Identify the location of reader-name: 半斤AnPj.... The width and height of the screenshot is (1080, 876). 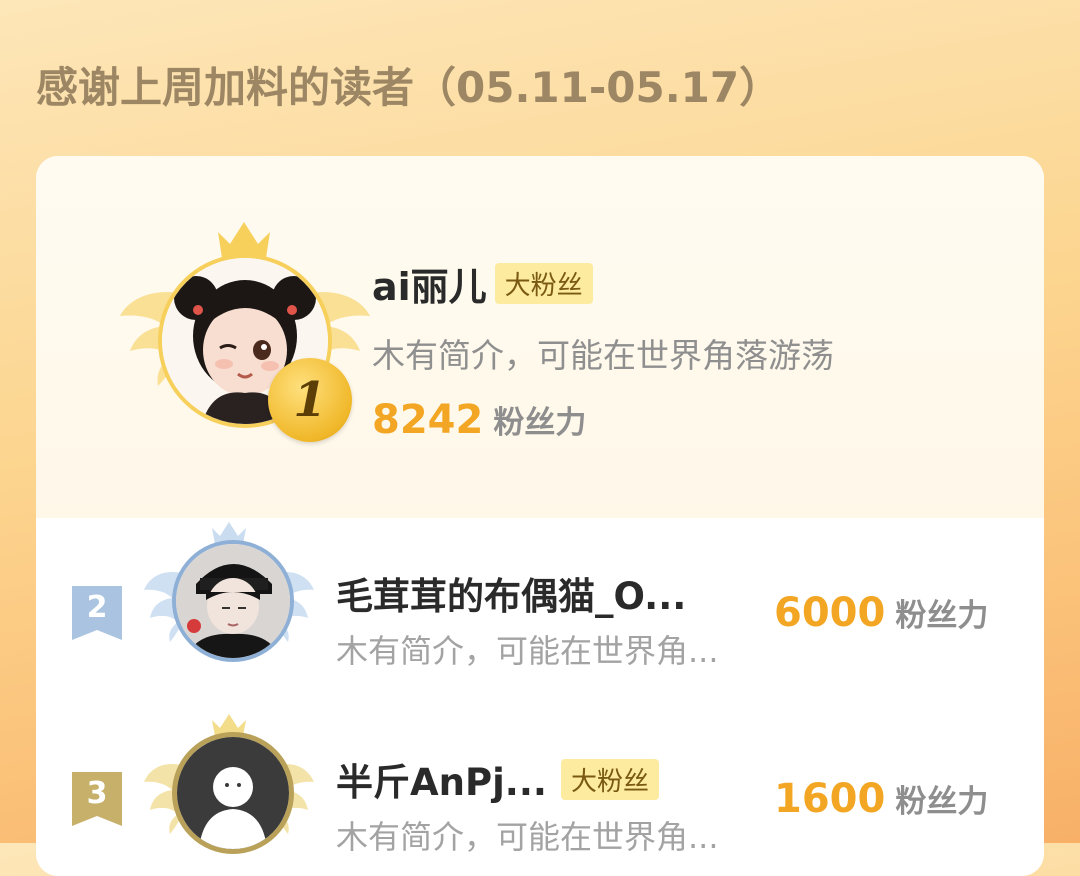
(441, 779).